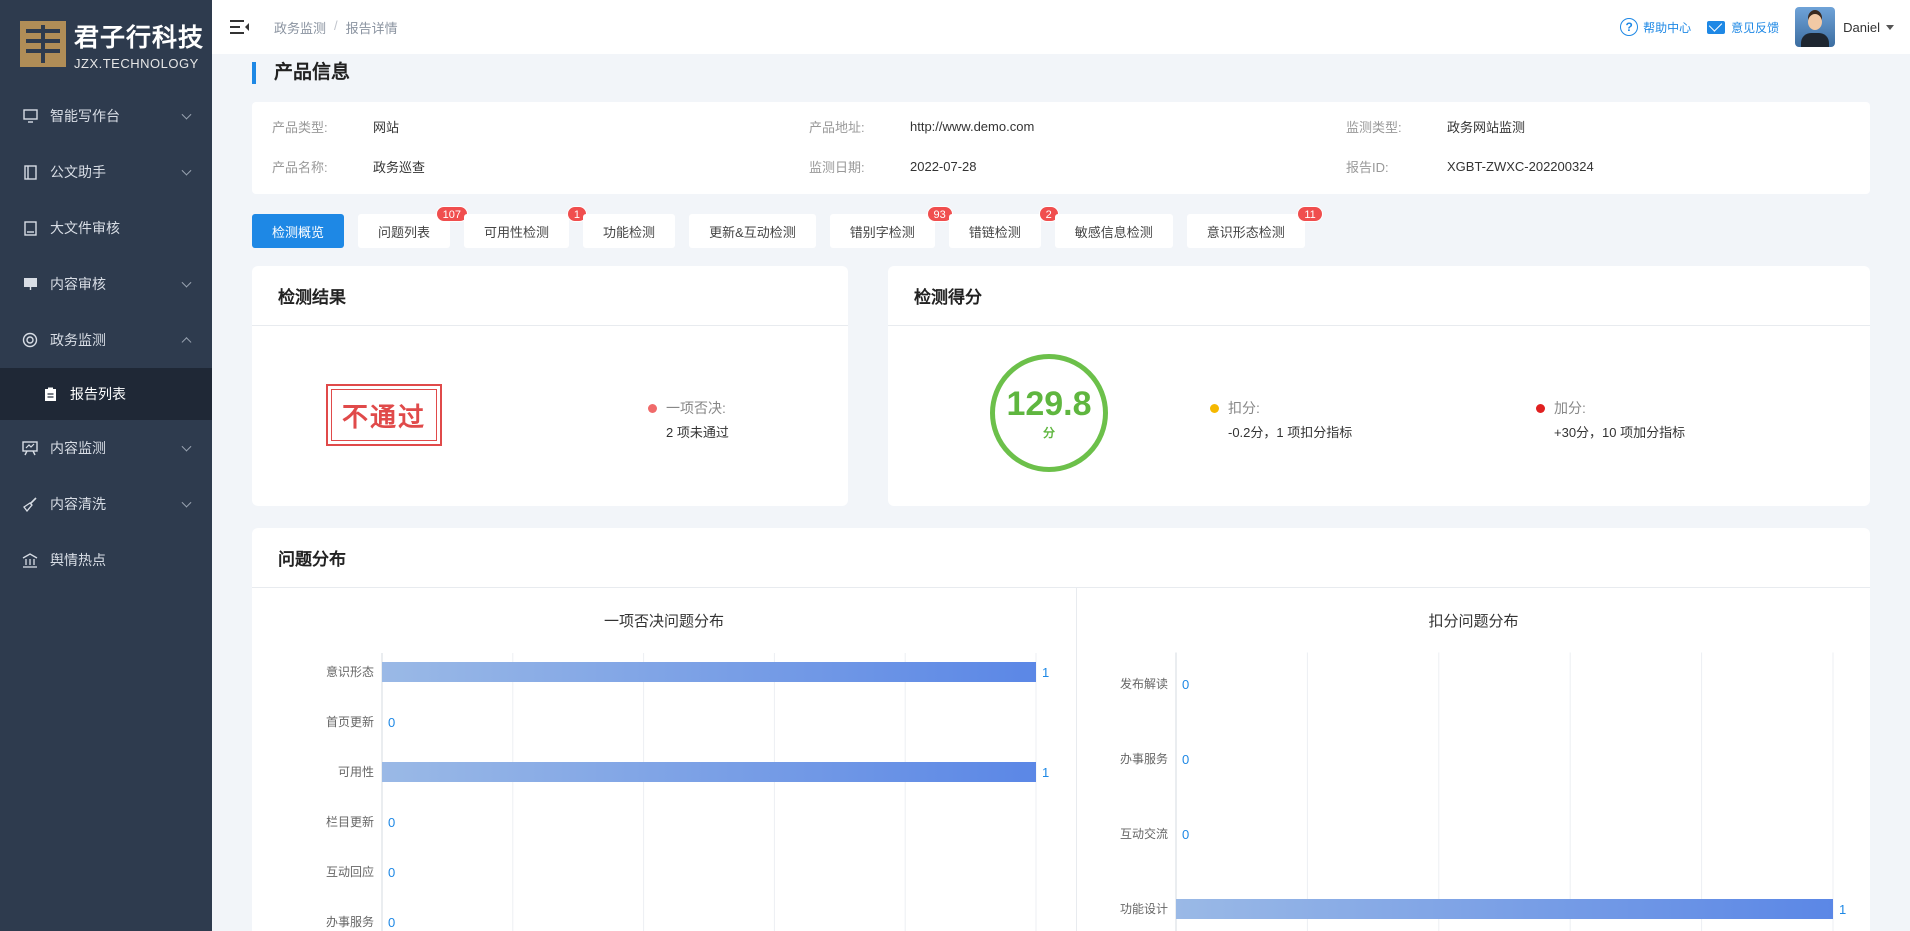  Describe the element at coordinates (1048, 432) in the screenshot. I see `score-unit: 分` at that location.